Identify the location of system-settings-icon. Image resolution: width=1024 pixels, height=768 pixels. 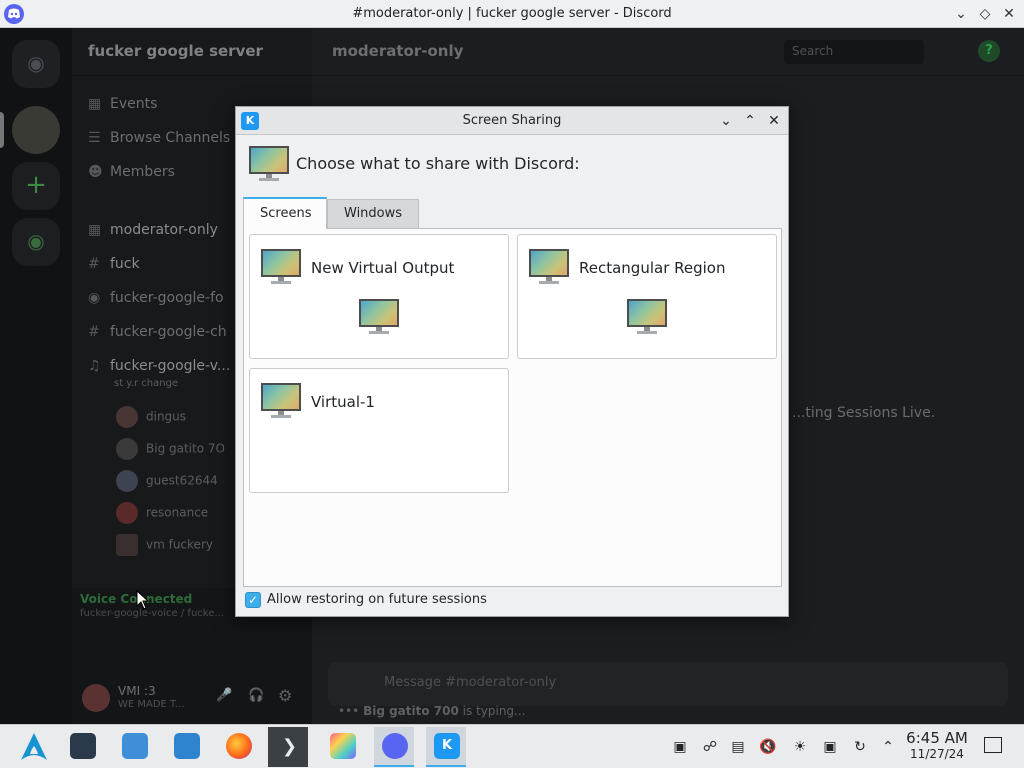
(82, 747).